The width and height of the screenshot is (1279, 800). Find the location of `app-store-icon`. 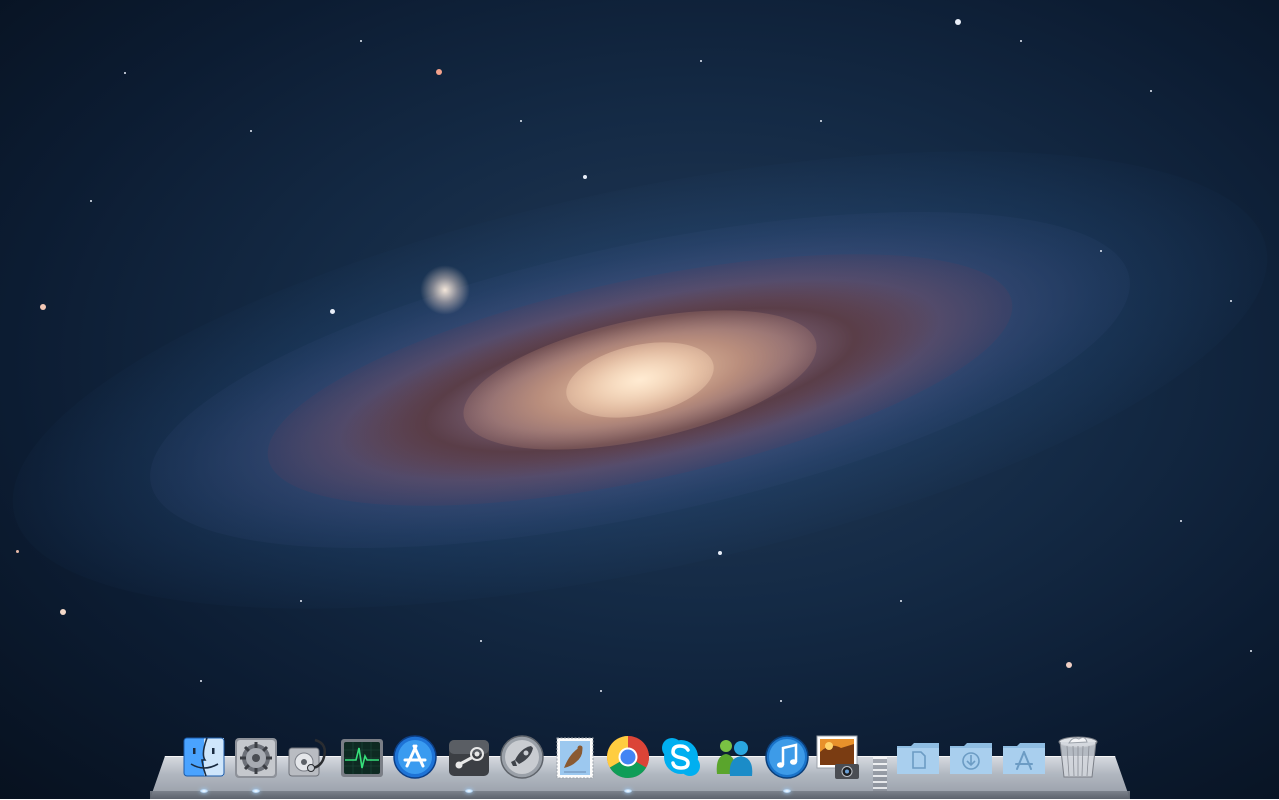

app-store-icon is located at coordinates (415, 757).